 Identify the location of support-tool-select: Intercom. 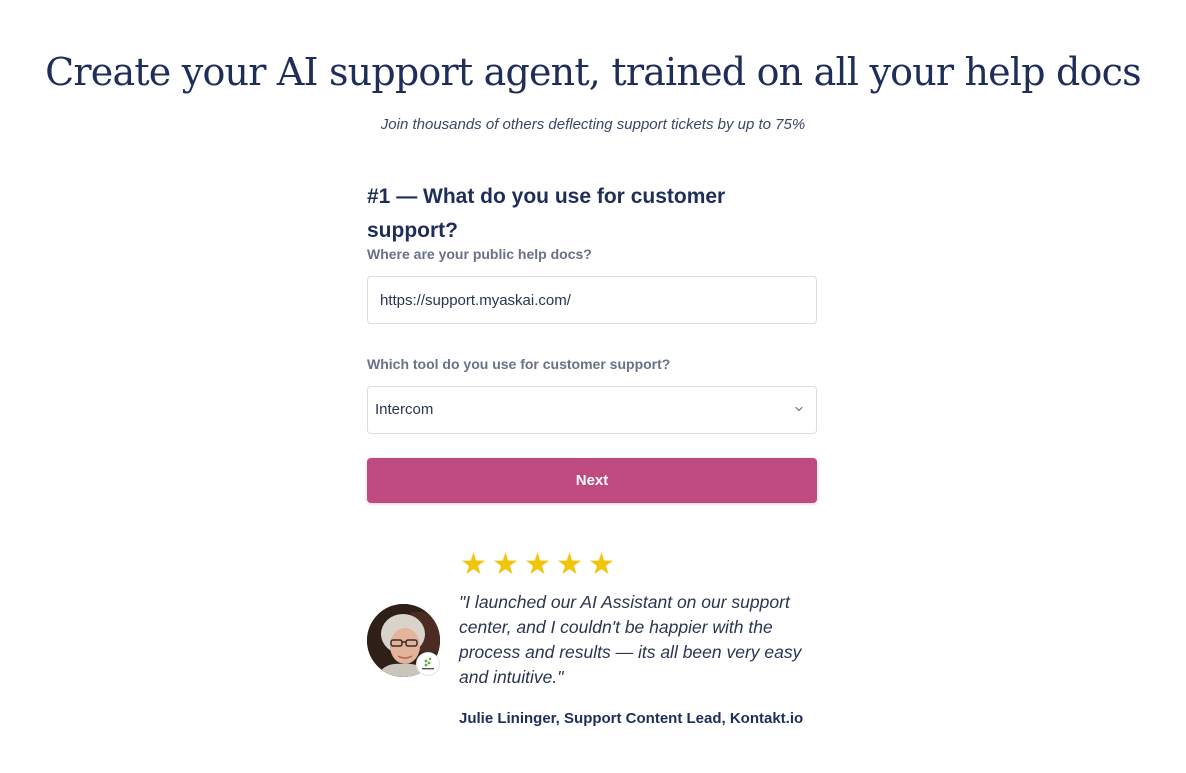
(592, 410).